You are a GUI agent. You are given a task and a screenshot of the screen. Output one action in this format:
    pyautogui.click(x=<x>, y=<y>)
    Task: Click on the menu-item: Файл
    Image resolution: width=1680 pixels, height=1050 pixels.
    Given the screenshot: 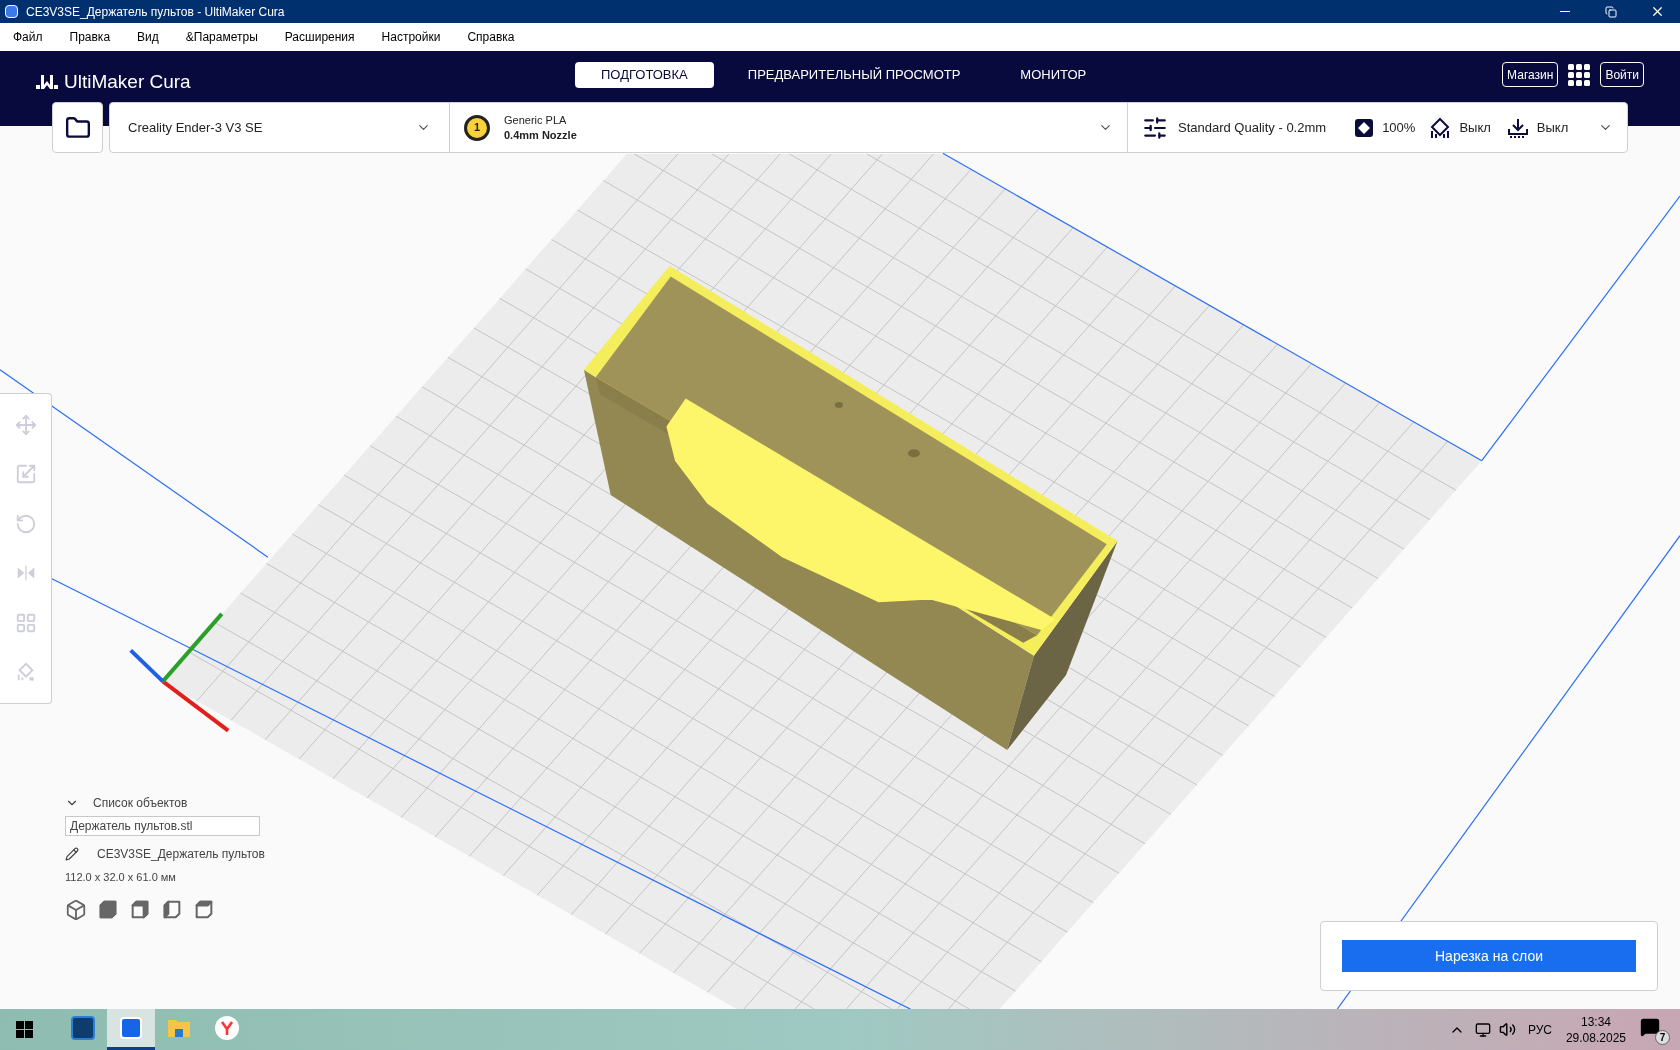 What is the action you would take?
    pyautogui.click(x=28, y=37)
    